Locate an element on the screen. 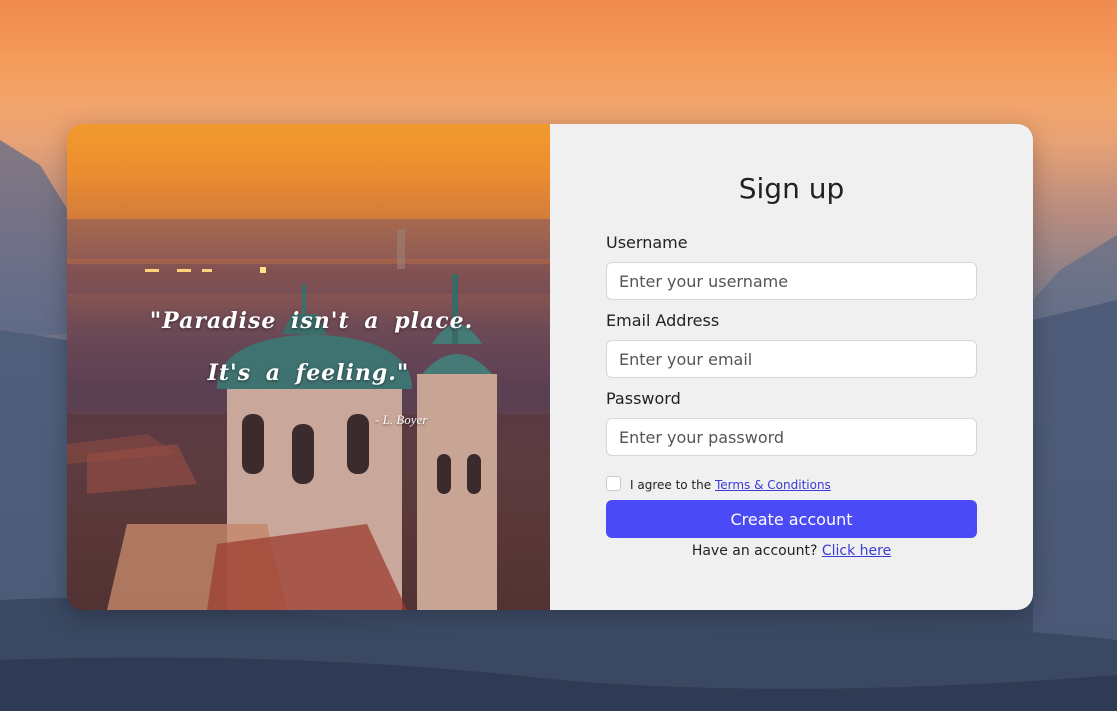 The height and width of the screenshot is (711, 1117). quote-line-2: It's a feeling." is located at coordinates (308, 373).